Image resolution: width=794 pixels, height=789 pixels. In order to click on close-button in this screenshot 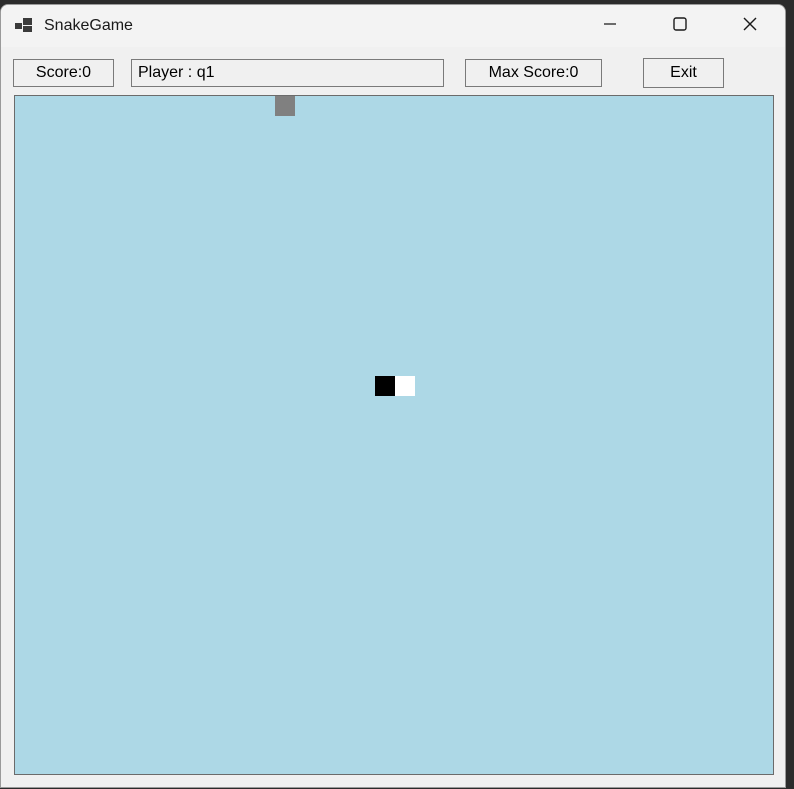, I will do `click(750, 26)`.